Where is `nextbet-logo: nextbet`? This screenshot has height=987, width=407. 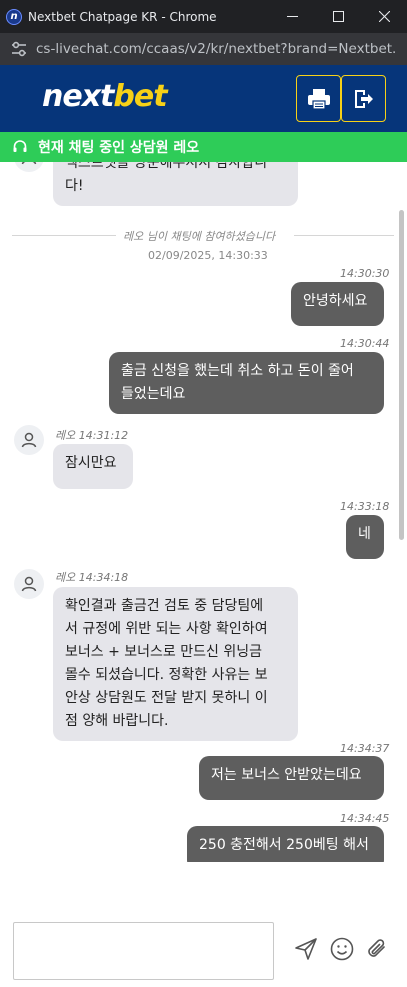
nextbet-logo: nextbet is located at coordinates (105, 96).